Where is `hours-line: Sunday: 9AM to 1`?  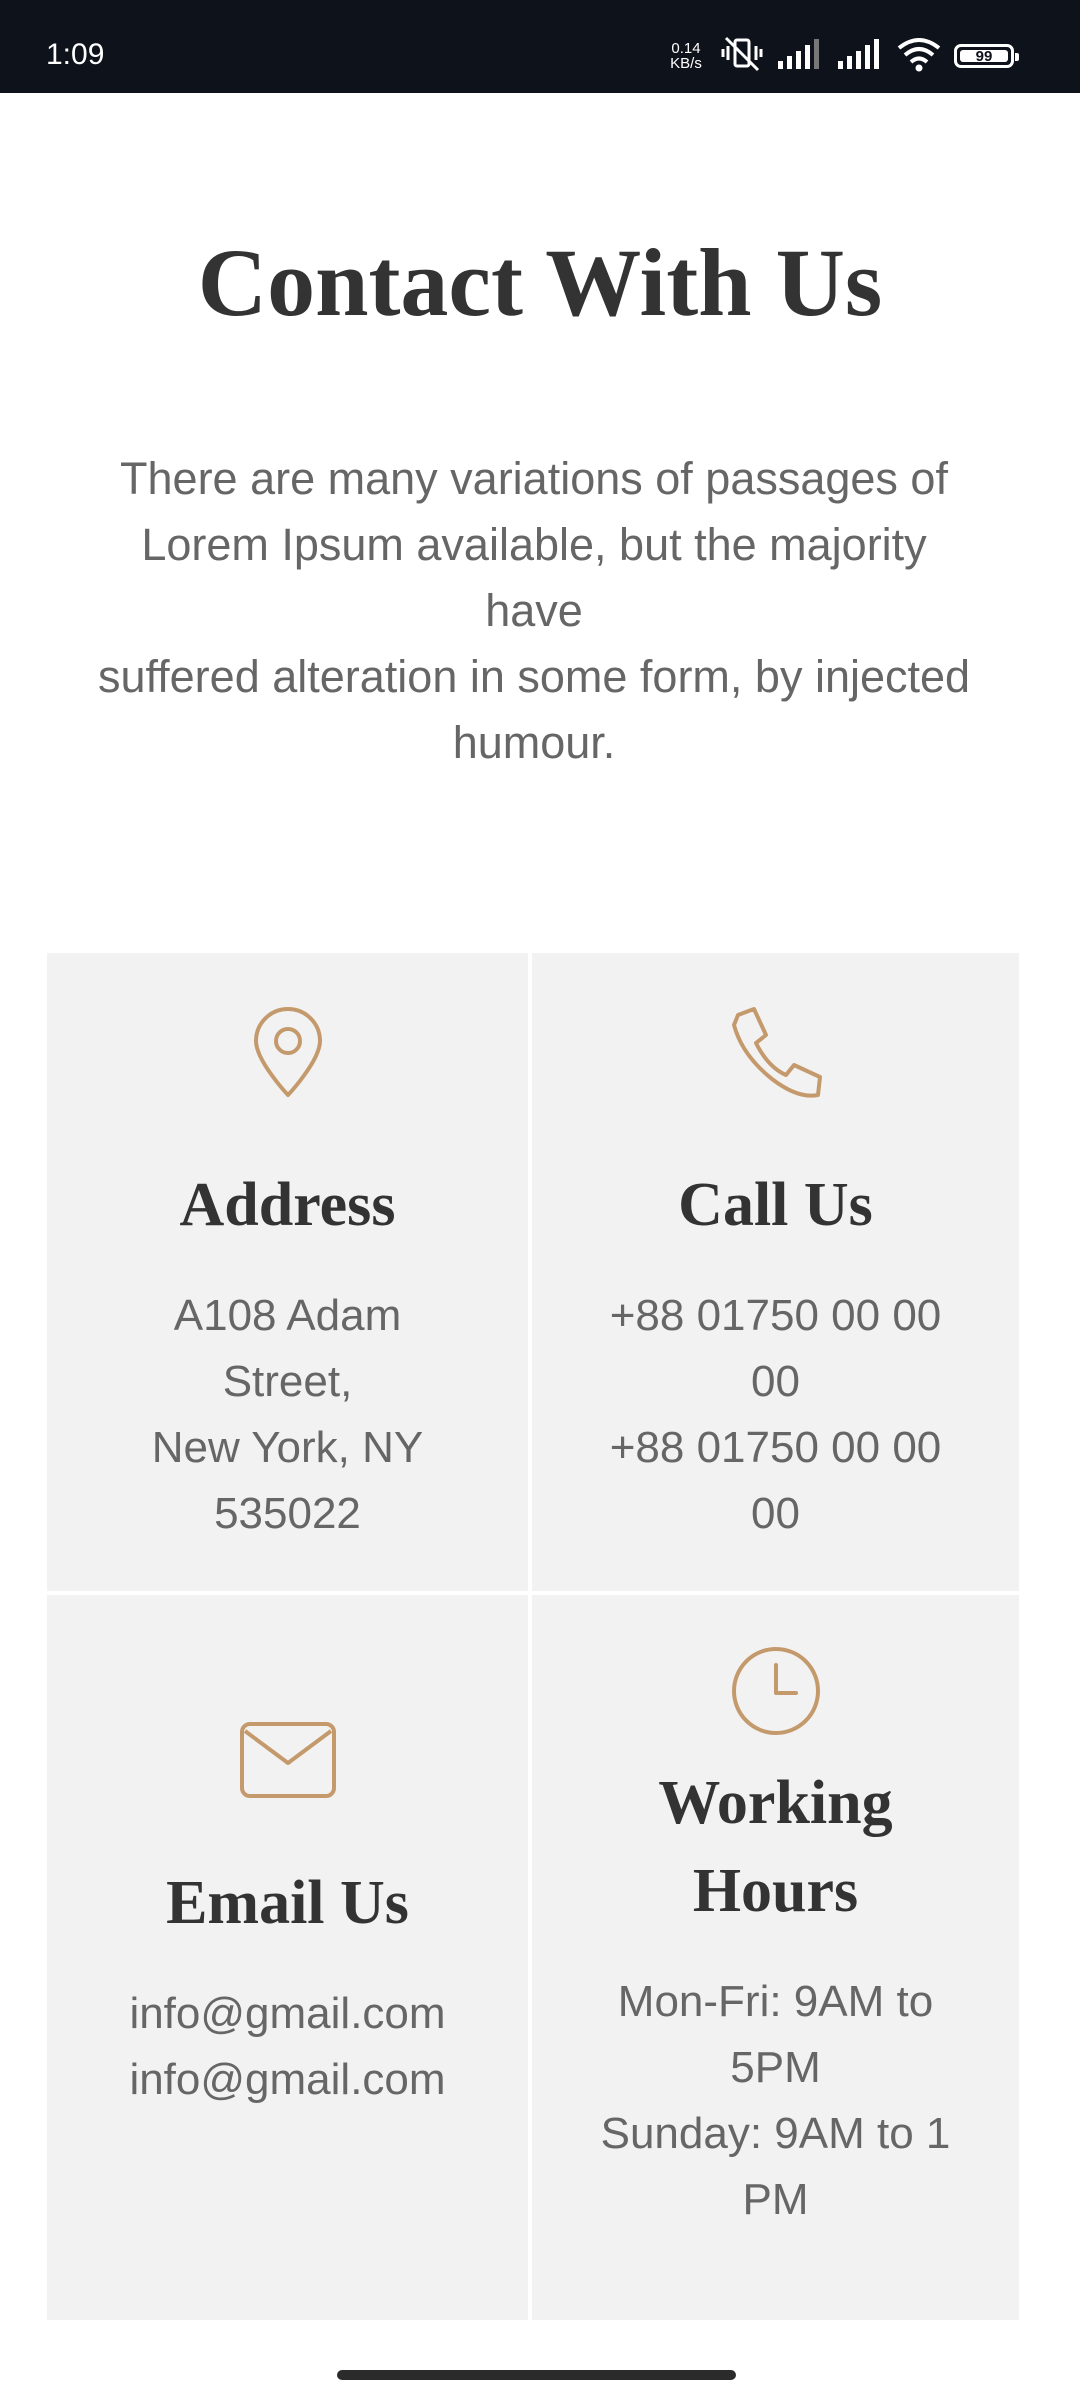
hours-line: Sunday: 9AM to 1 is located at coordinates (775, 2133).